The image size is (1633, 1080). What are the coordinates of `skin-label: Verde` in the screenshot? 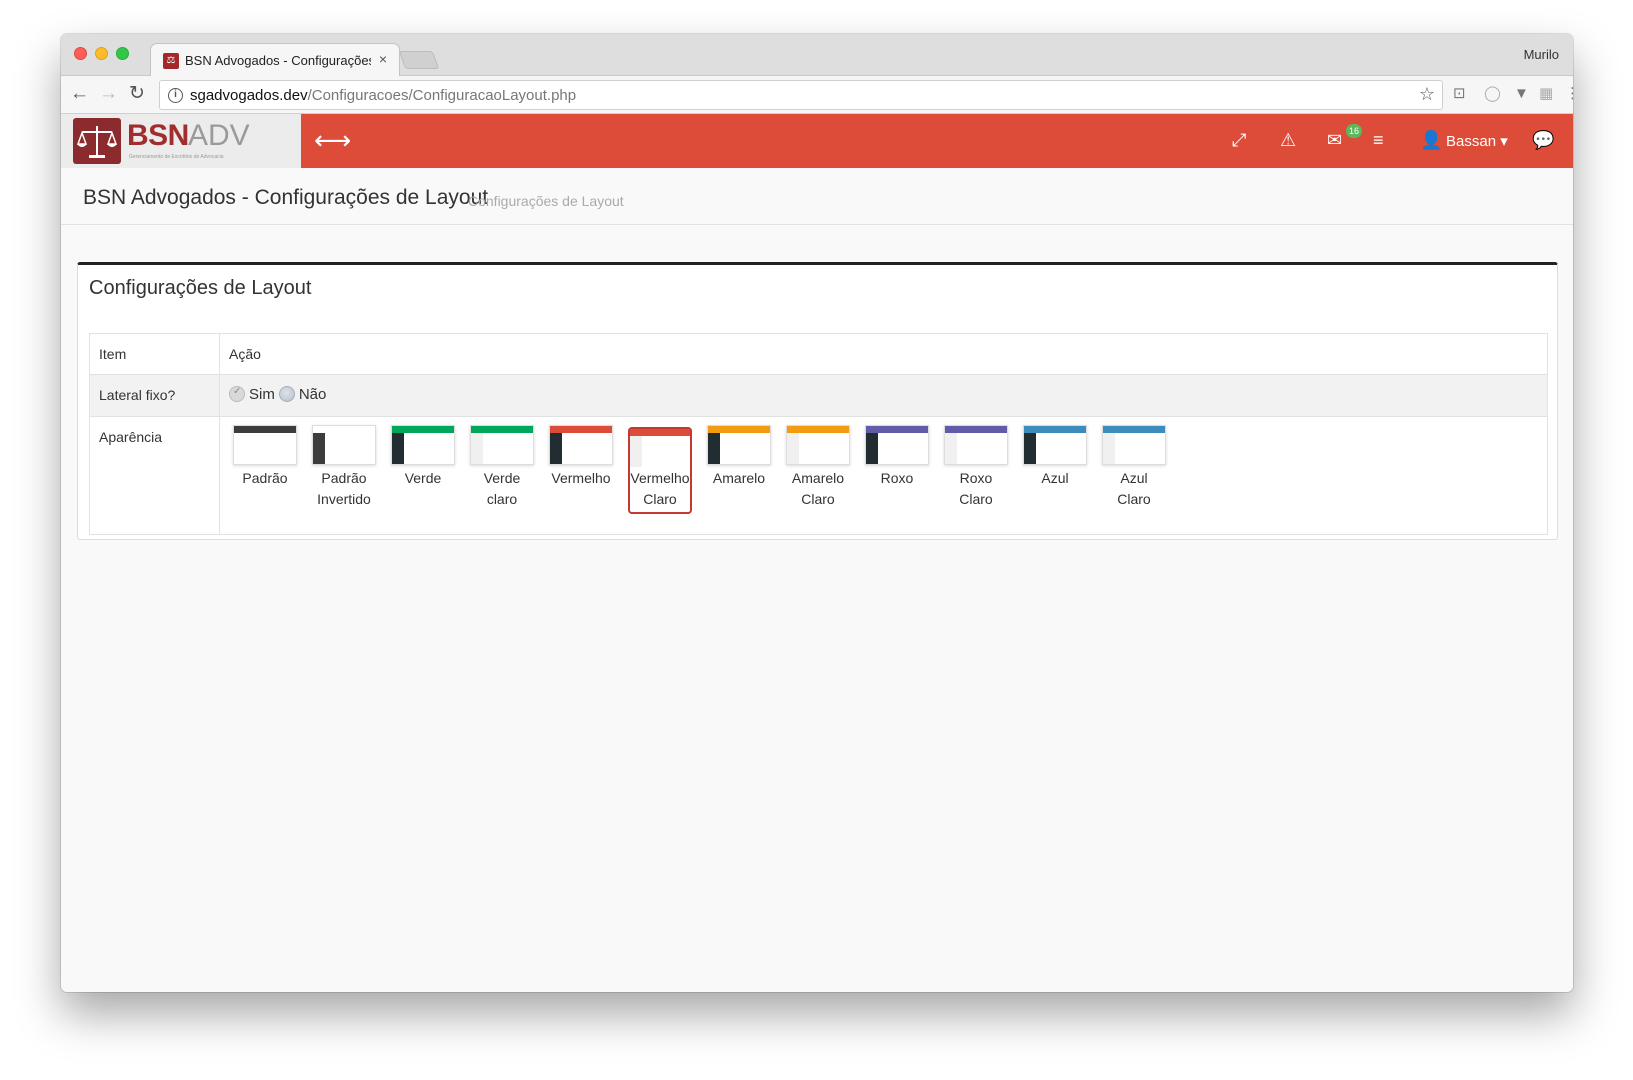 It's located at (423, 478).